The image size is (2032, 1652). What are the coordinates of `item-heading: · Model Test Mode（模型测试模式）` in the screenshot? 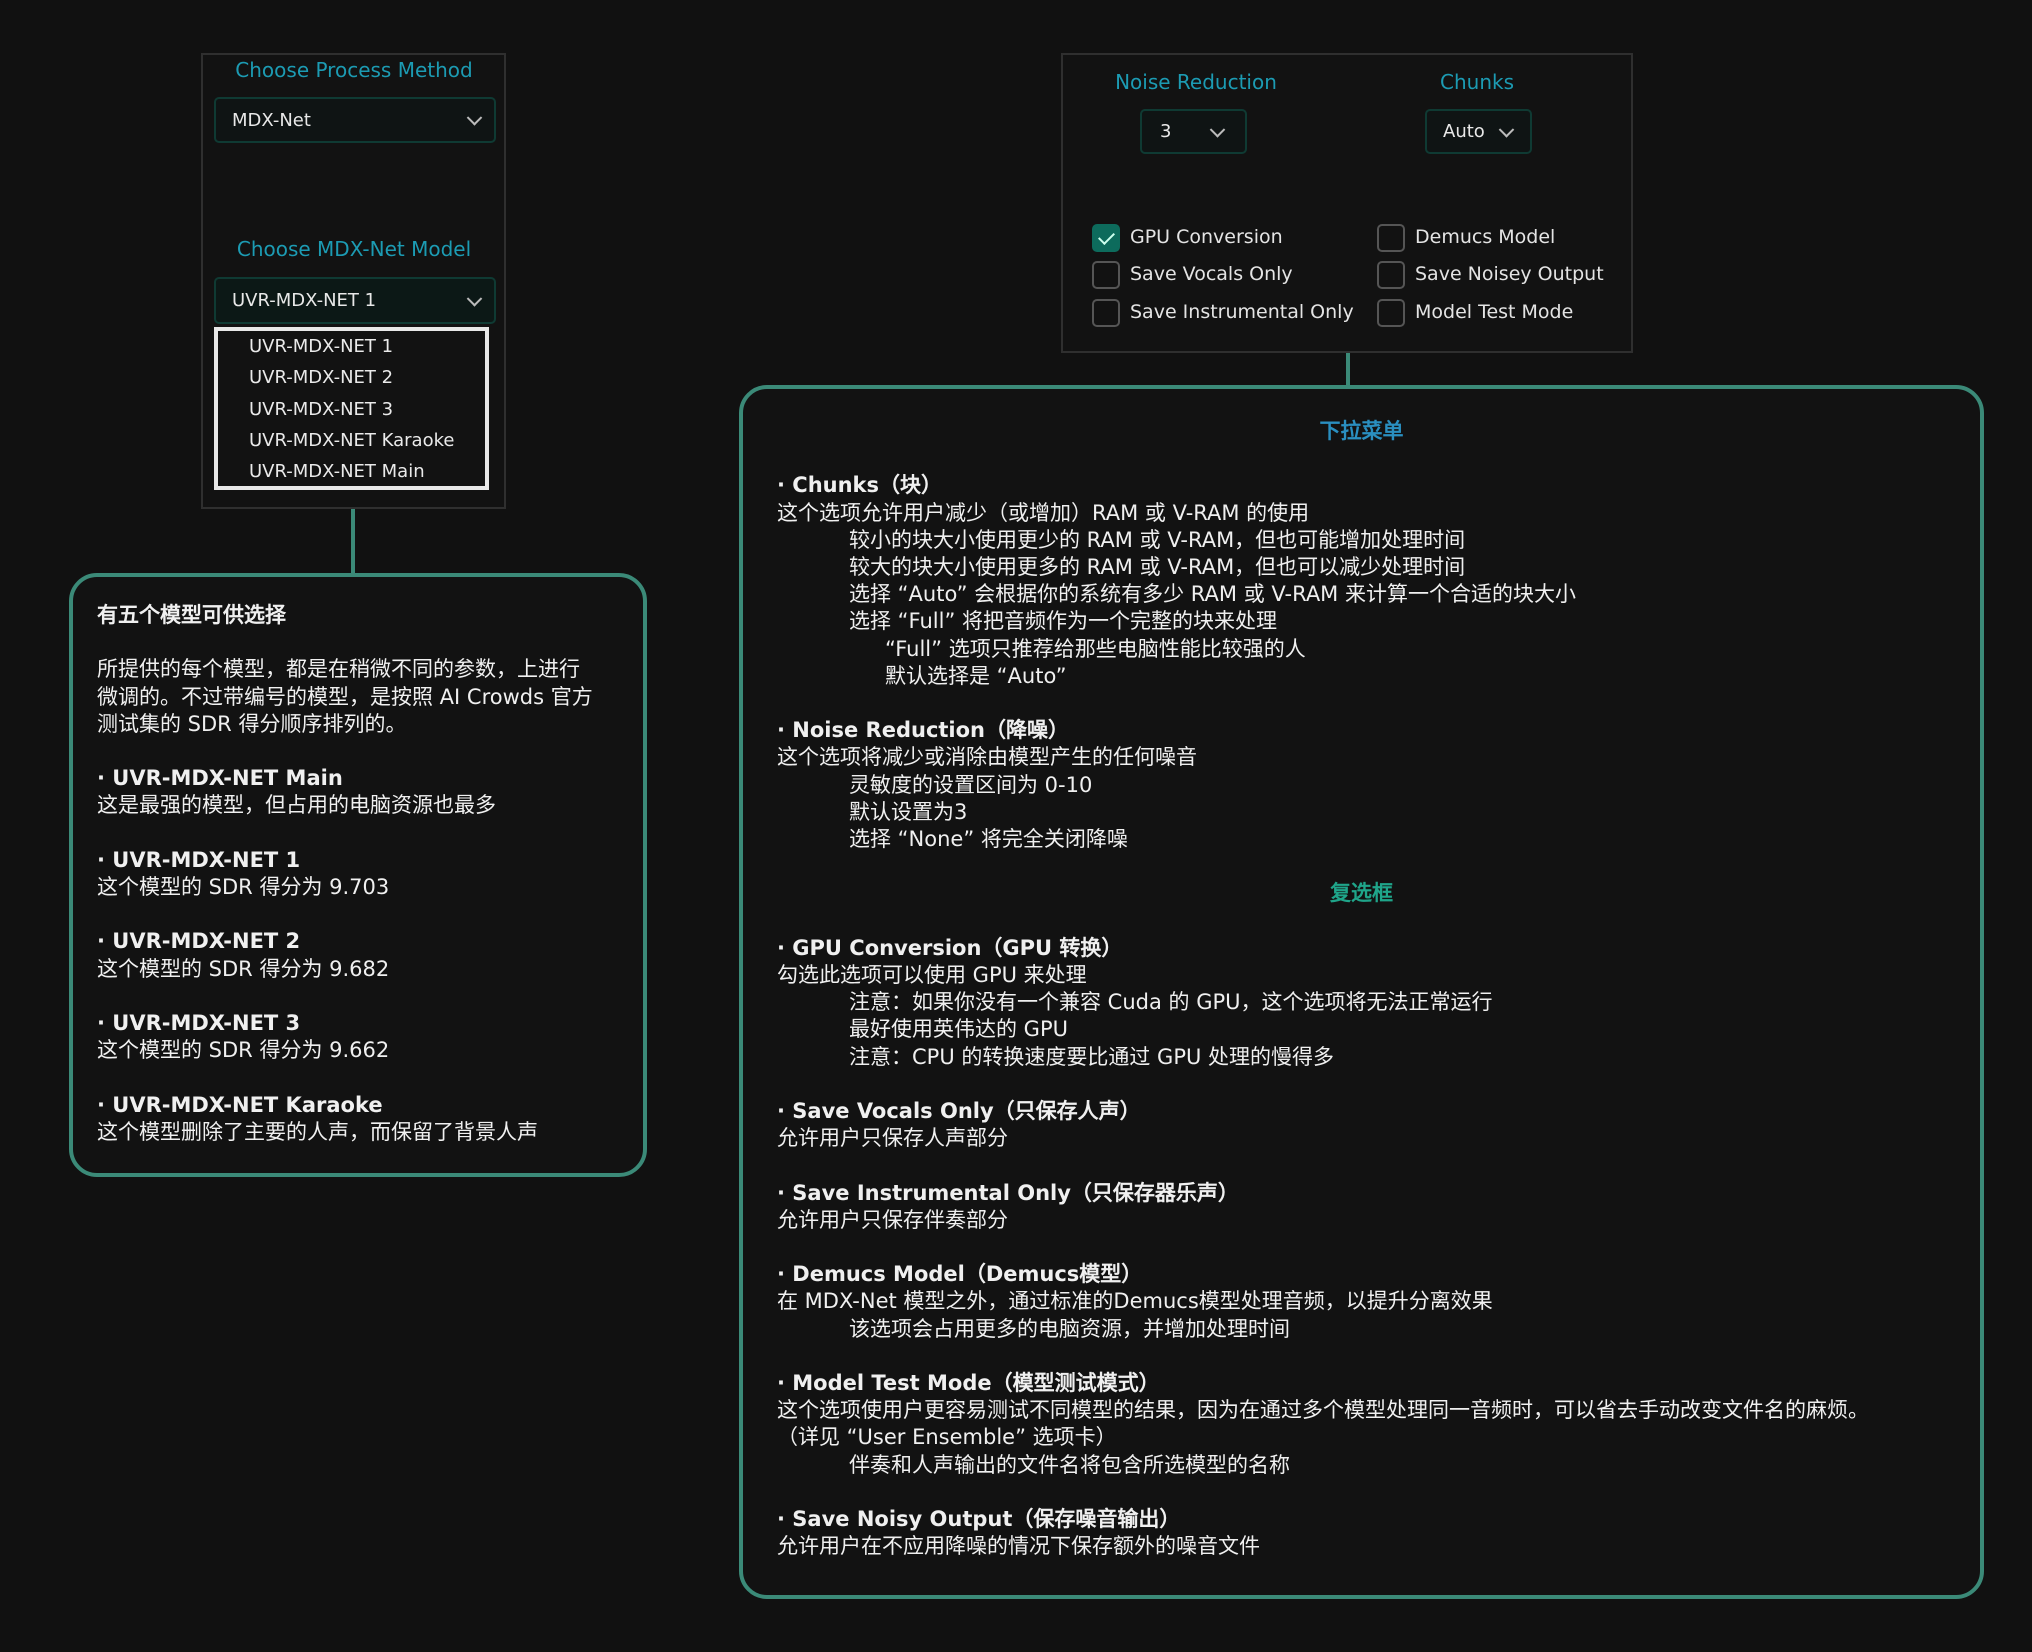 It's located at (968, 1383).